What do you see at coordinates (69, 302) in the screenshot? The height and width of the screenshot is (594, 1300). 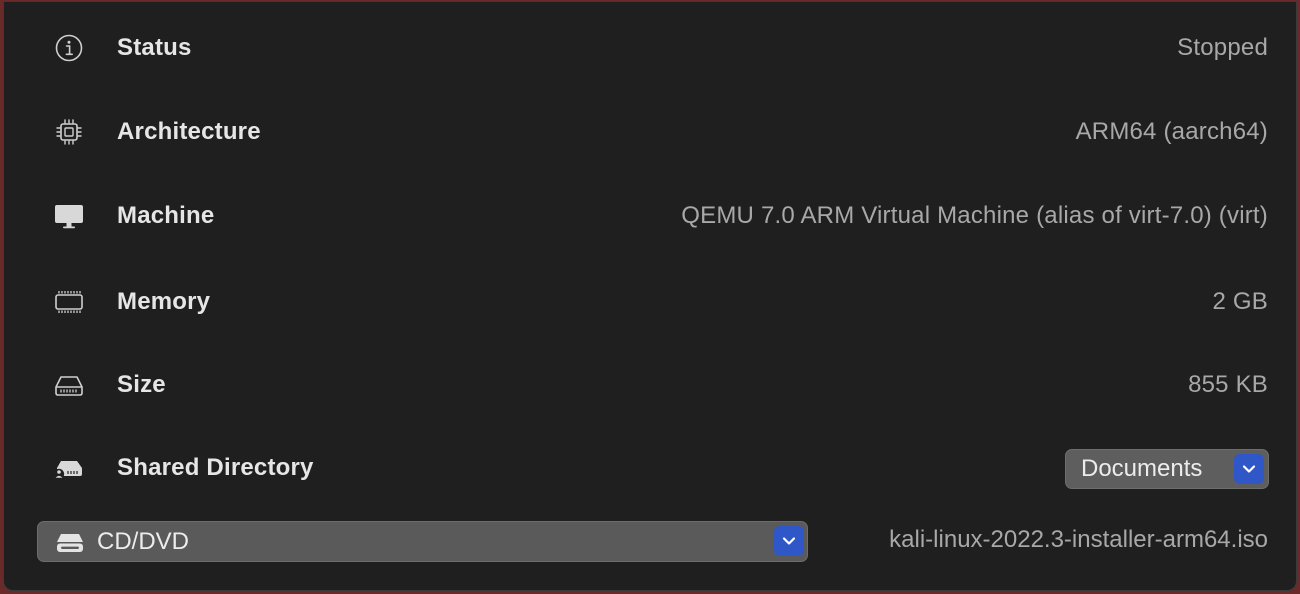 I see `memory-module-icon` at bounding box center [69, 302].